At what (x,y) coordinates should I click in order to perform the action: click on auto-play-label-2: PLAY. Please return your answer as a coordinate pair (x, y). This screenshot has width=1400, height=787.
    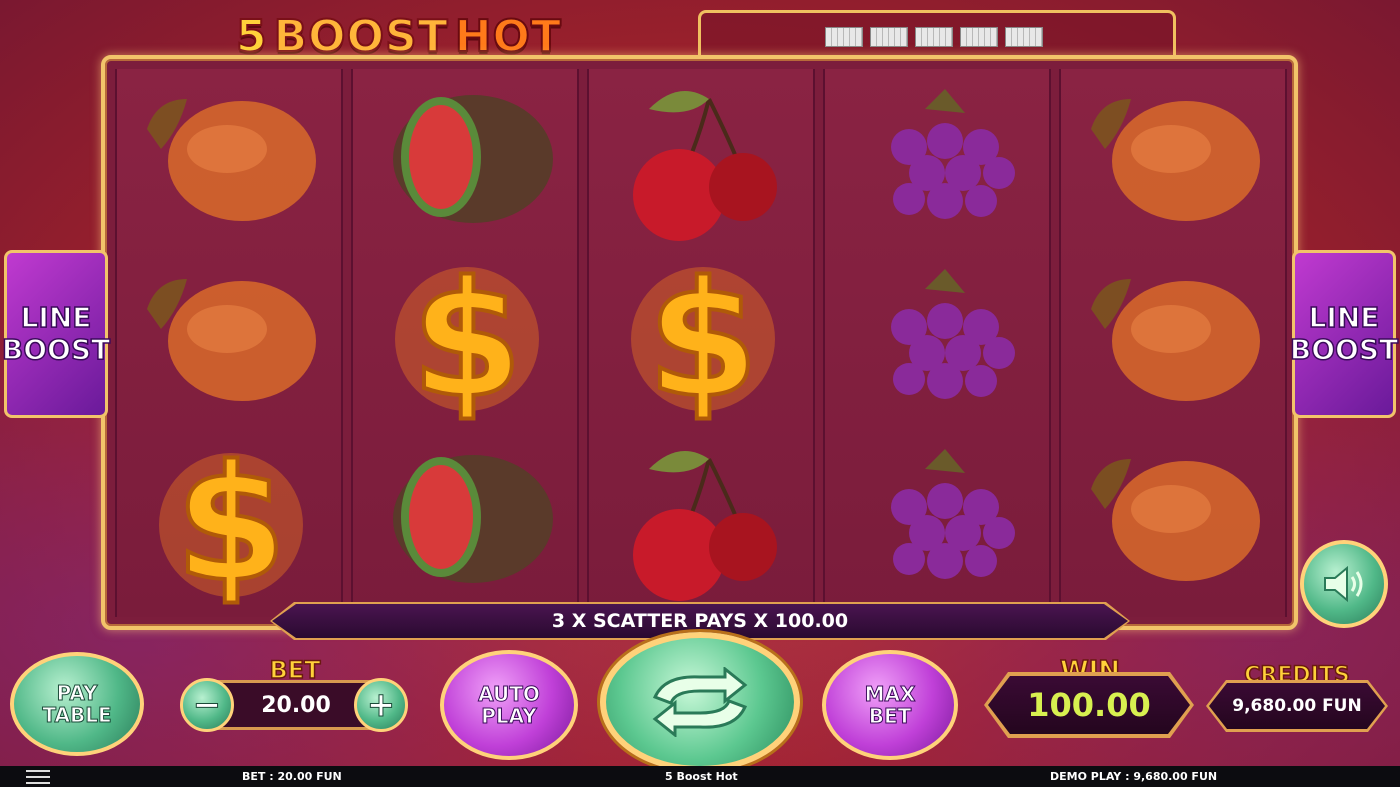
    Looking at the image, I should click on (509, 716).